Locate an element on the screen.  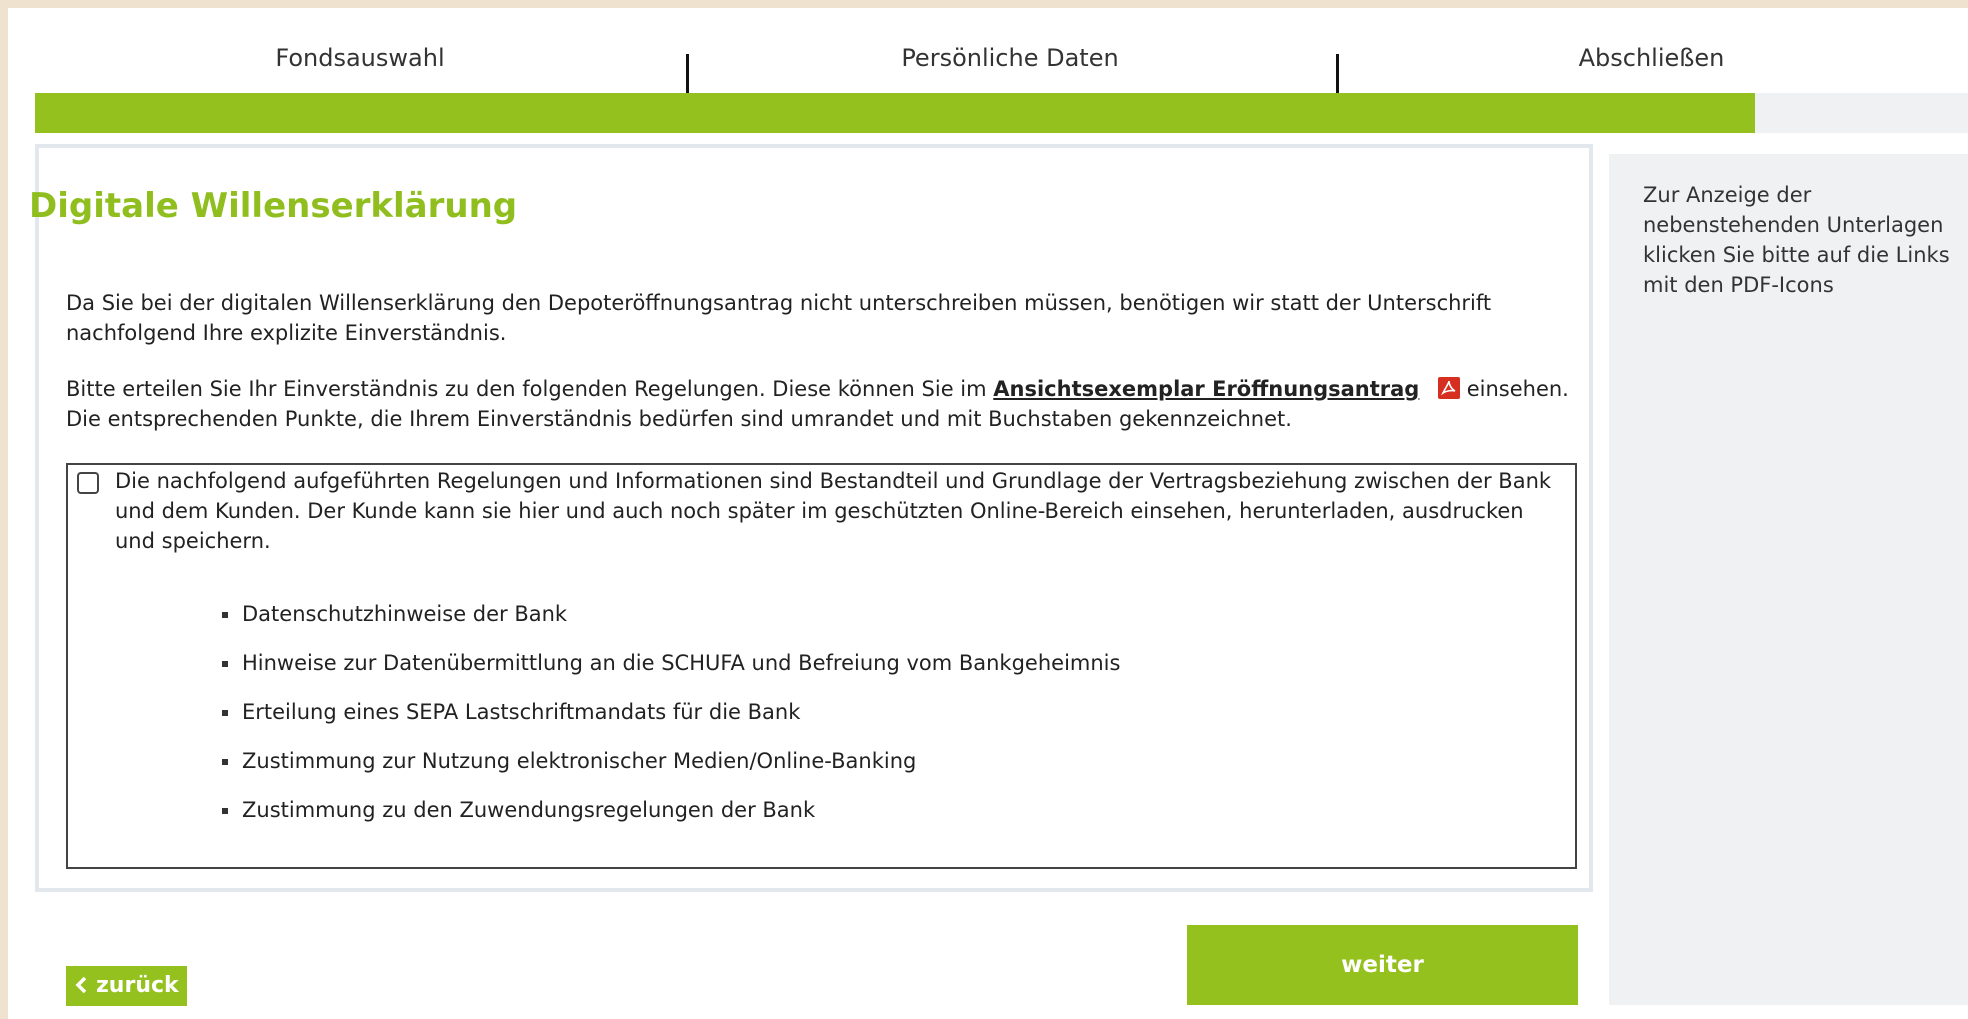
consent-checkbox is located at coordinates (88, 483).